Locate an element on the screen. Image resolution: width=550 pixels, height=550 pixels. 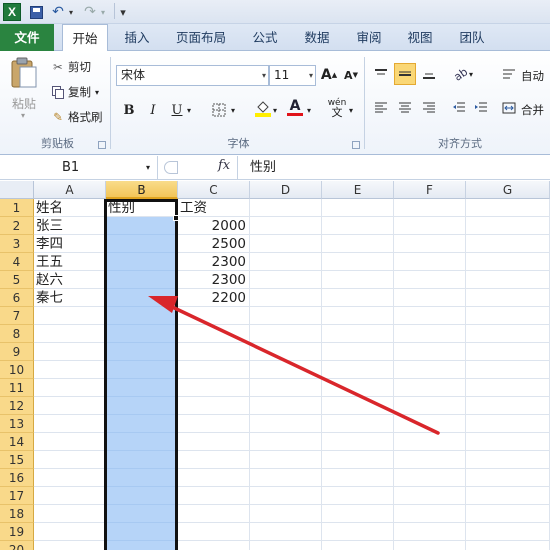
decrease-indent-button is located at coordinates (459, 108).